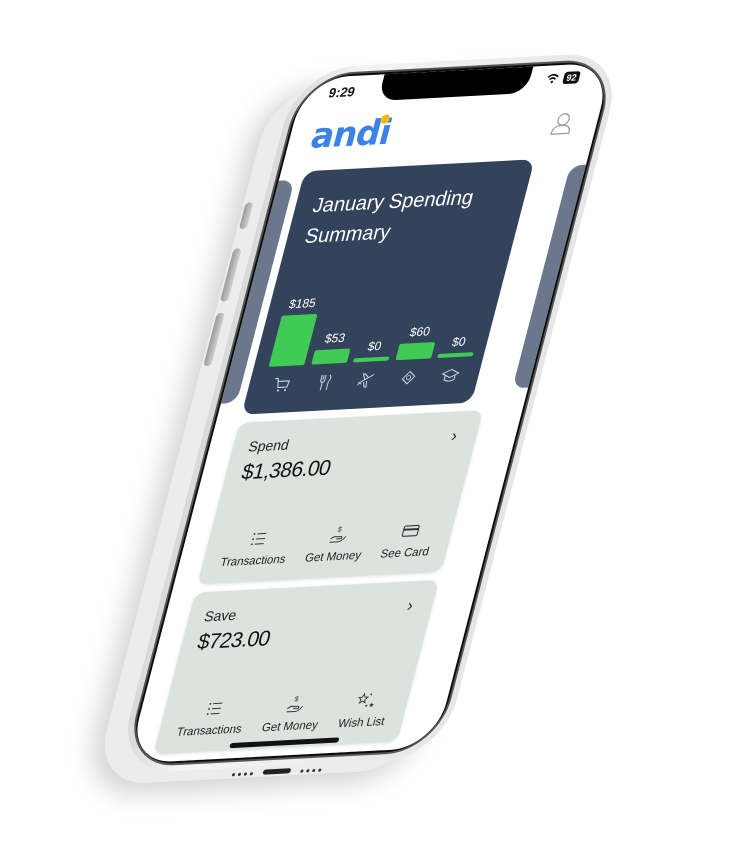 This screenshot has height=850, width=752. I want to click on charging-port, so click(277, 771).